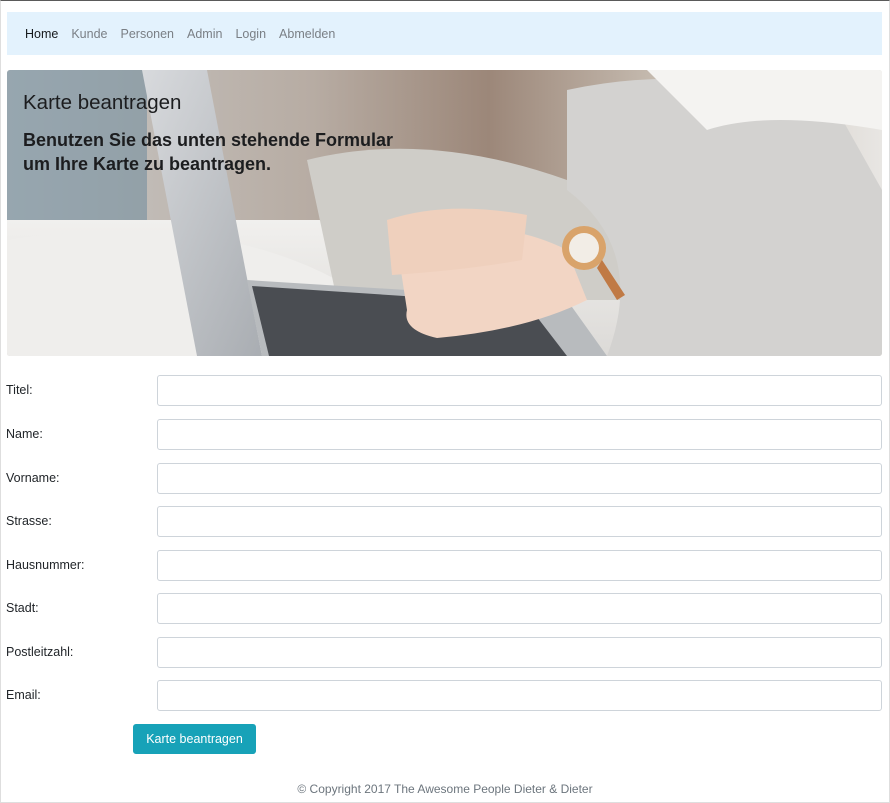  What do you see at coordinates (102, 102) in the screenshot?
I see `page-title: Karte beantragen` at bounding box center [102, 102].